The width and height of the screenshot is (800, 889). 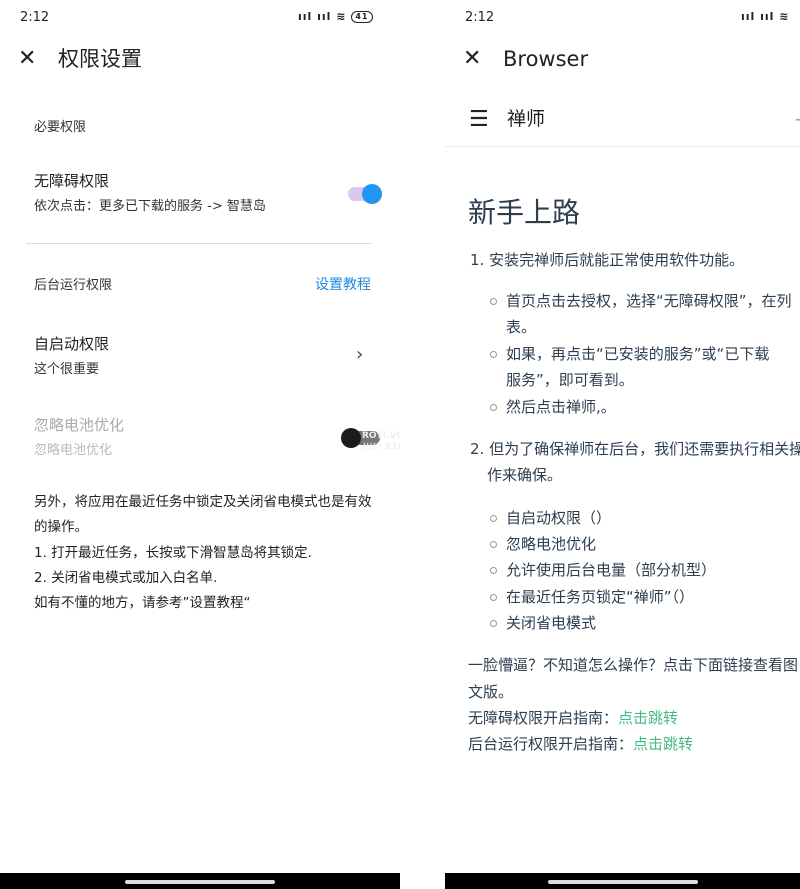 I want to click on note-line: 如有不懂的地方，请参考”设置教程“, so click(x=142, y=603).